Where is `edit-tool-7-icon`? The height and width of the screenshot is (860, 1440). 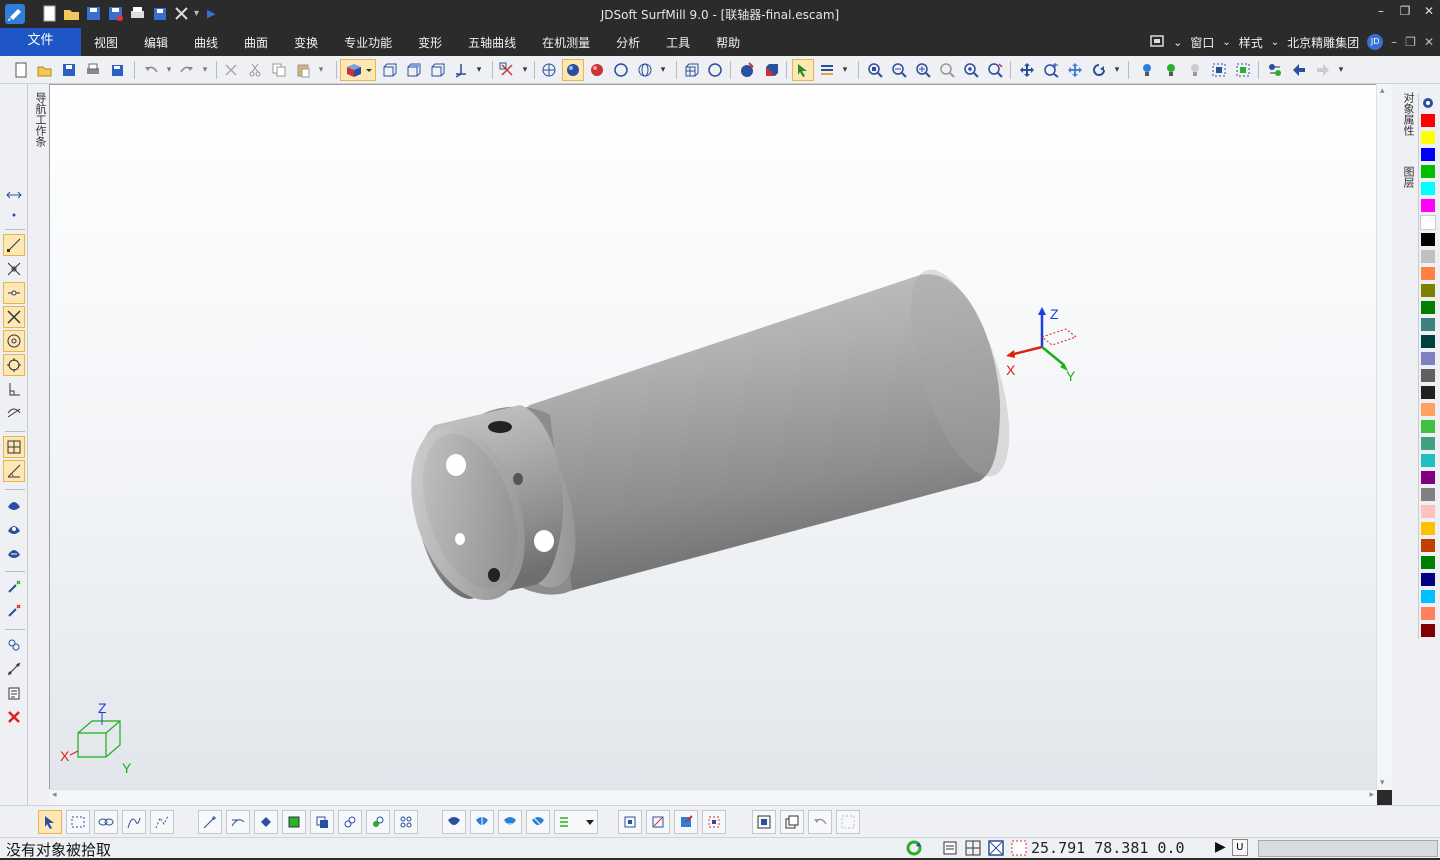 edit-tool-7-icon is located at coordinates (378, 822).